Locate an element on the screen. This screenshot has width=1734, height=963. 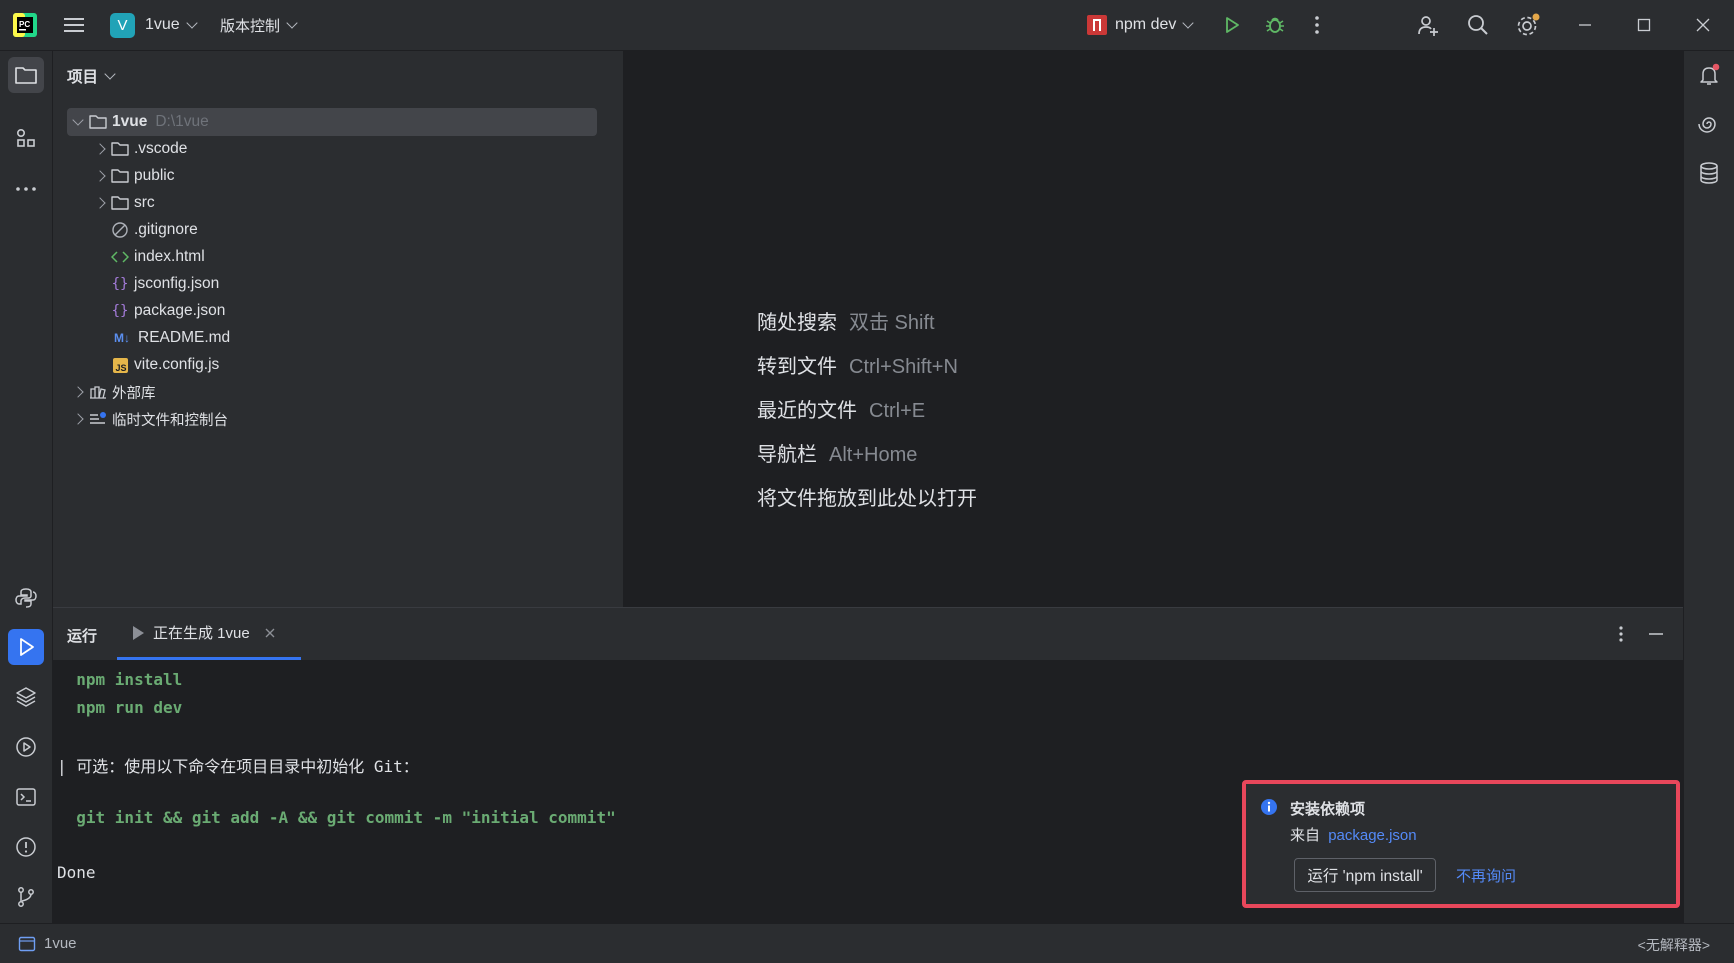
hamburger-icon is located at coordinates (74, 25).